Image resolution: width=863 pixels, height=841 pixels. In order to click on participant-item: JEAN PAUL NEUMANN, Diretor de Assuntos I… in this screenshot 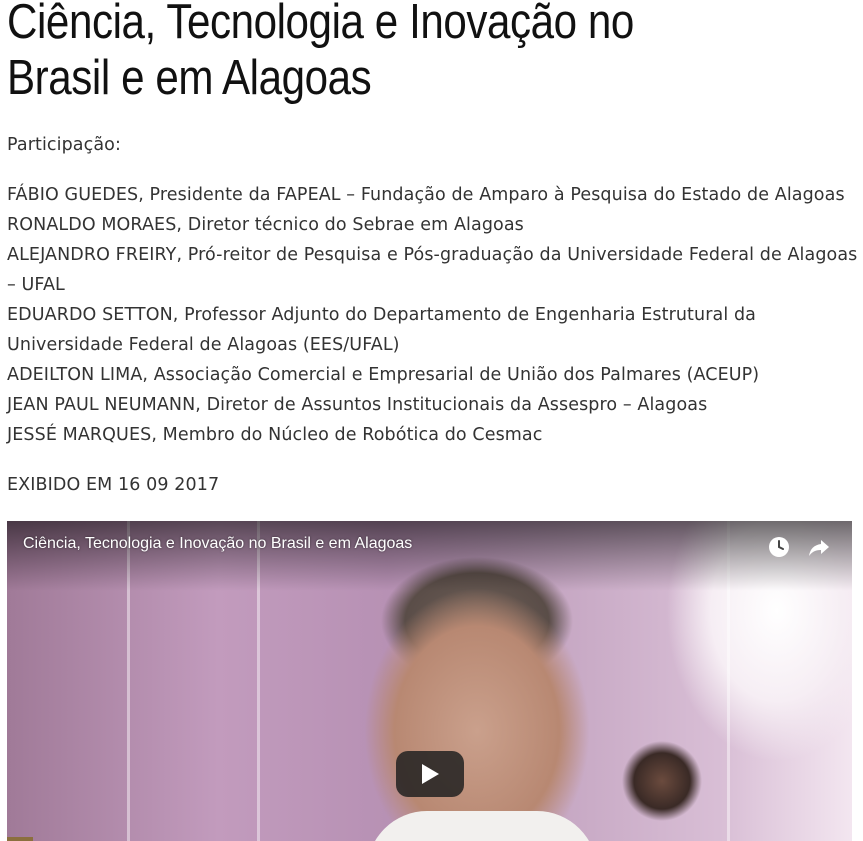, I will do `click(357, 405)`.